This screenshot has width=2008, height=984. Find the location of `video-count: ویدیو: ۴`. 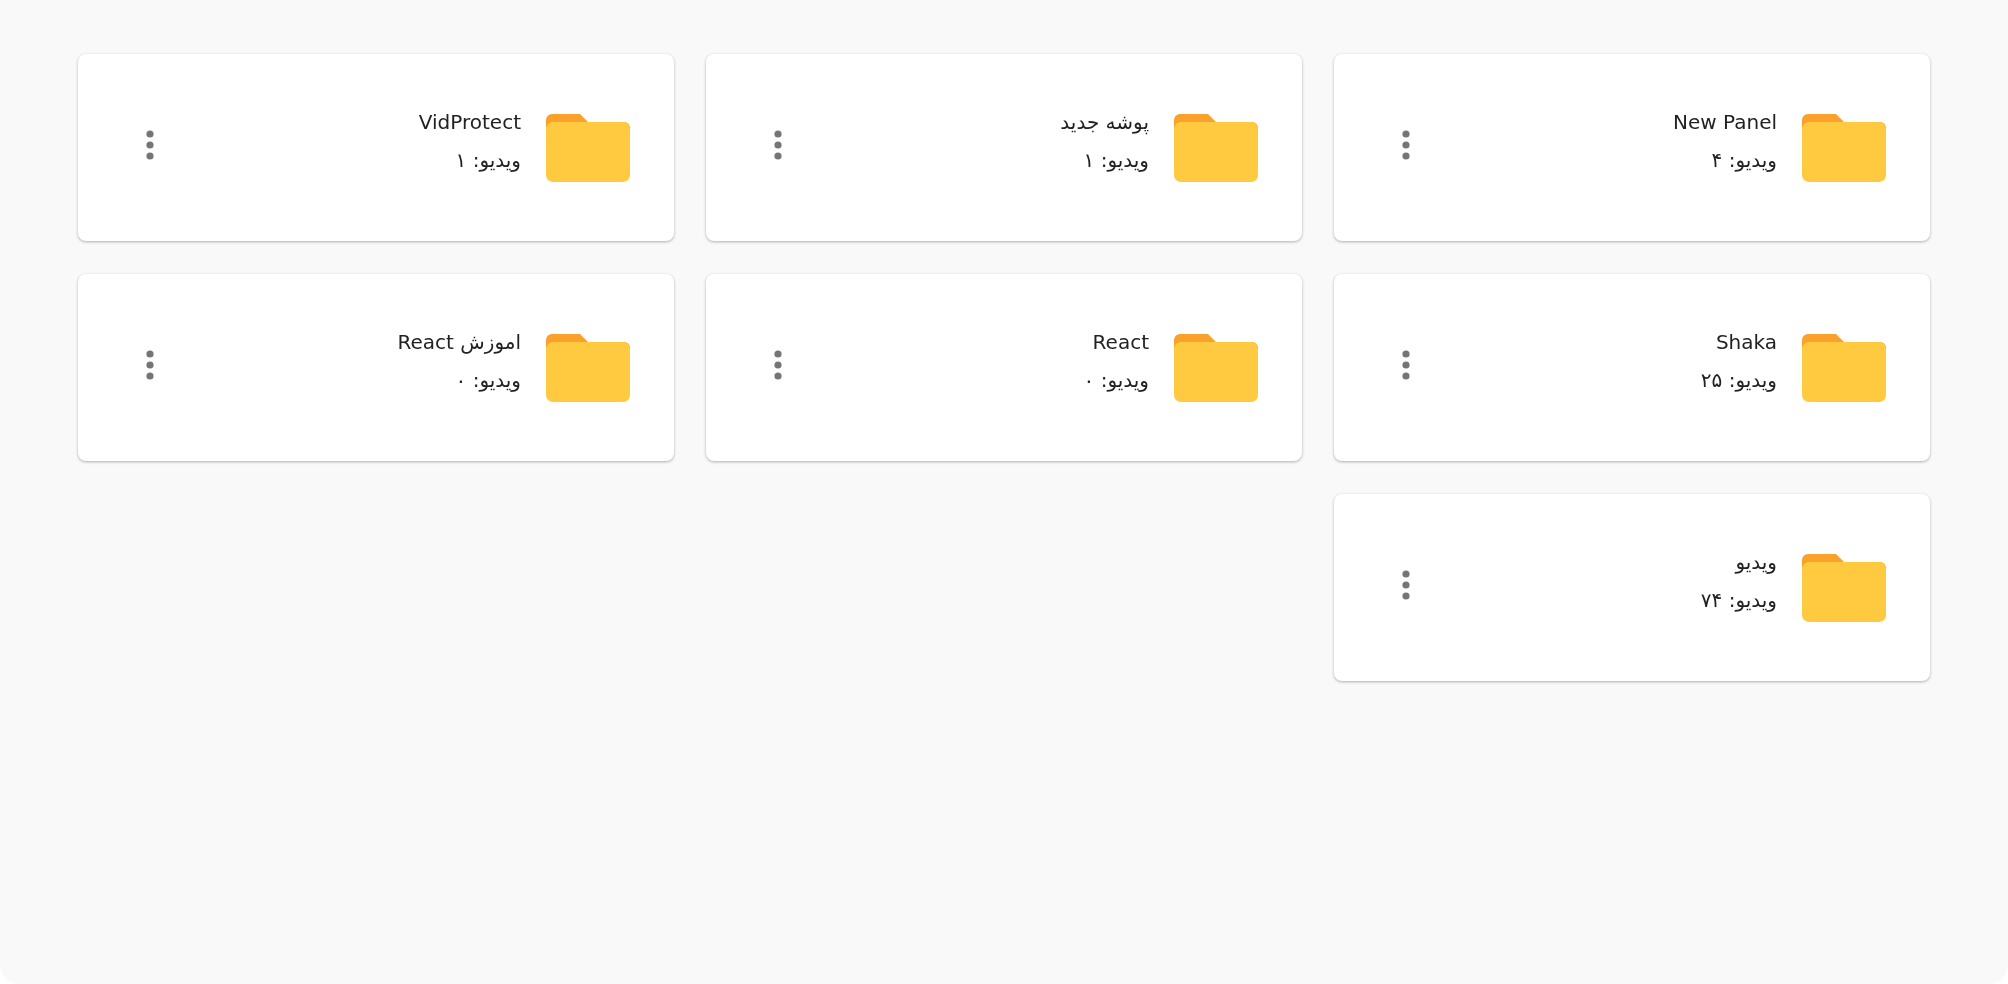

video-count: ویدیو: ۴ is located at coordinates (1743, 160).